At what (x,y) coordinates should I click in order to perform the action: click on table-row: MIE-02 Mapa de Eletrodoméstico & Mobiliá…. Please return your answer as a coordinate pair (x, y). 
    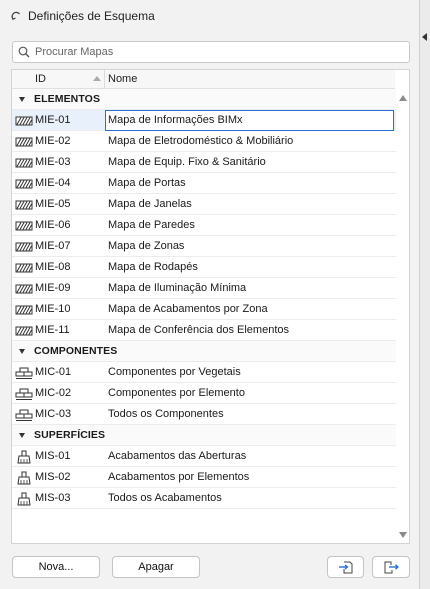
    Looking at the image, I should click on (204, 141).